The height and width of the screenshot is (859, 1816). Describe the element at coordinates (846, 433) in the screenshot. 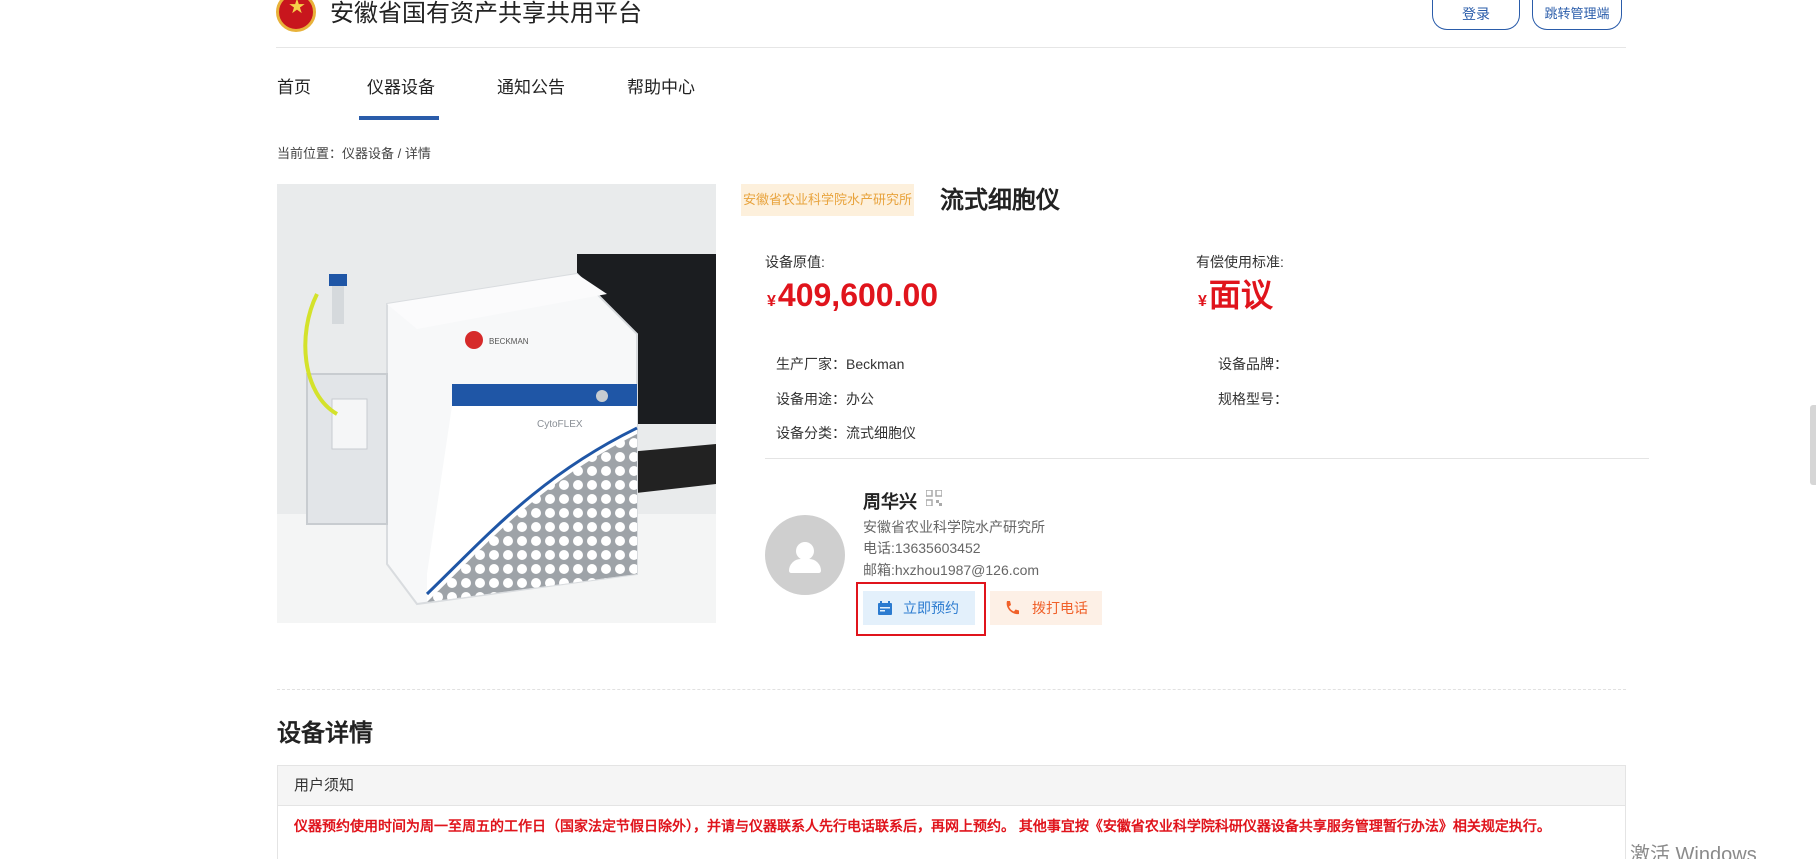

I see `spec-category: 设备分类：流式细胞仪` at that location.